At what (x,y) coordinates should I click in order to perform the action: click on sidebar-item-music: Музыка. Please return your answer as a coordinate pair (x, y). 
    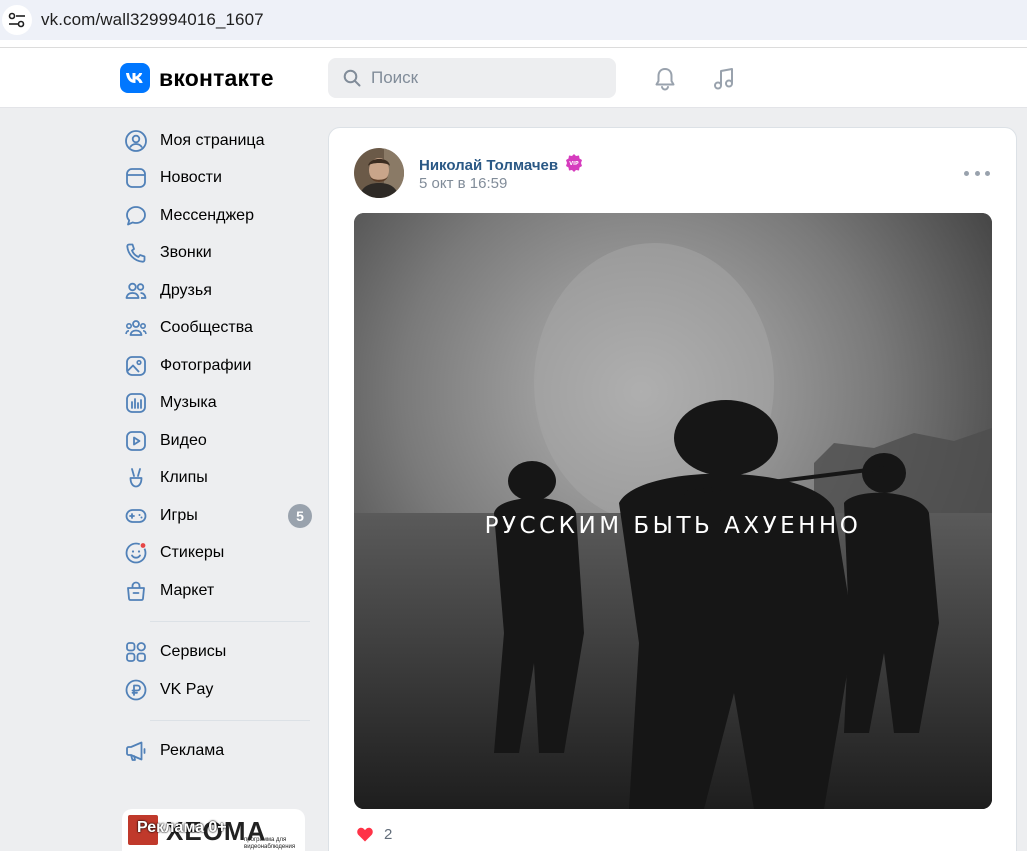
    Looking at the image, I should click on (217, 404).